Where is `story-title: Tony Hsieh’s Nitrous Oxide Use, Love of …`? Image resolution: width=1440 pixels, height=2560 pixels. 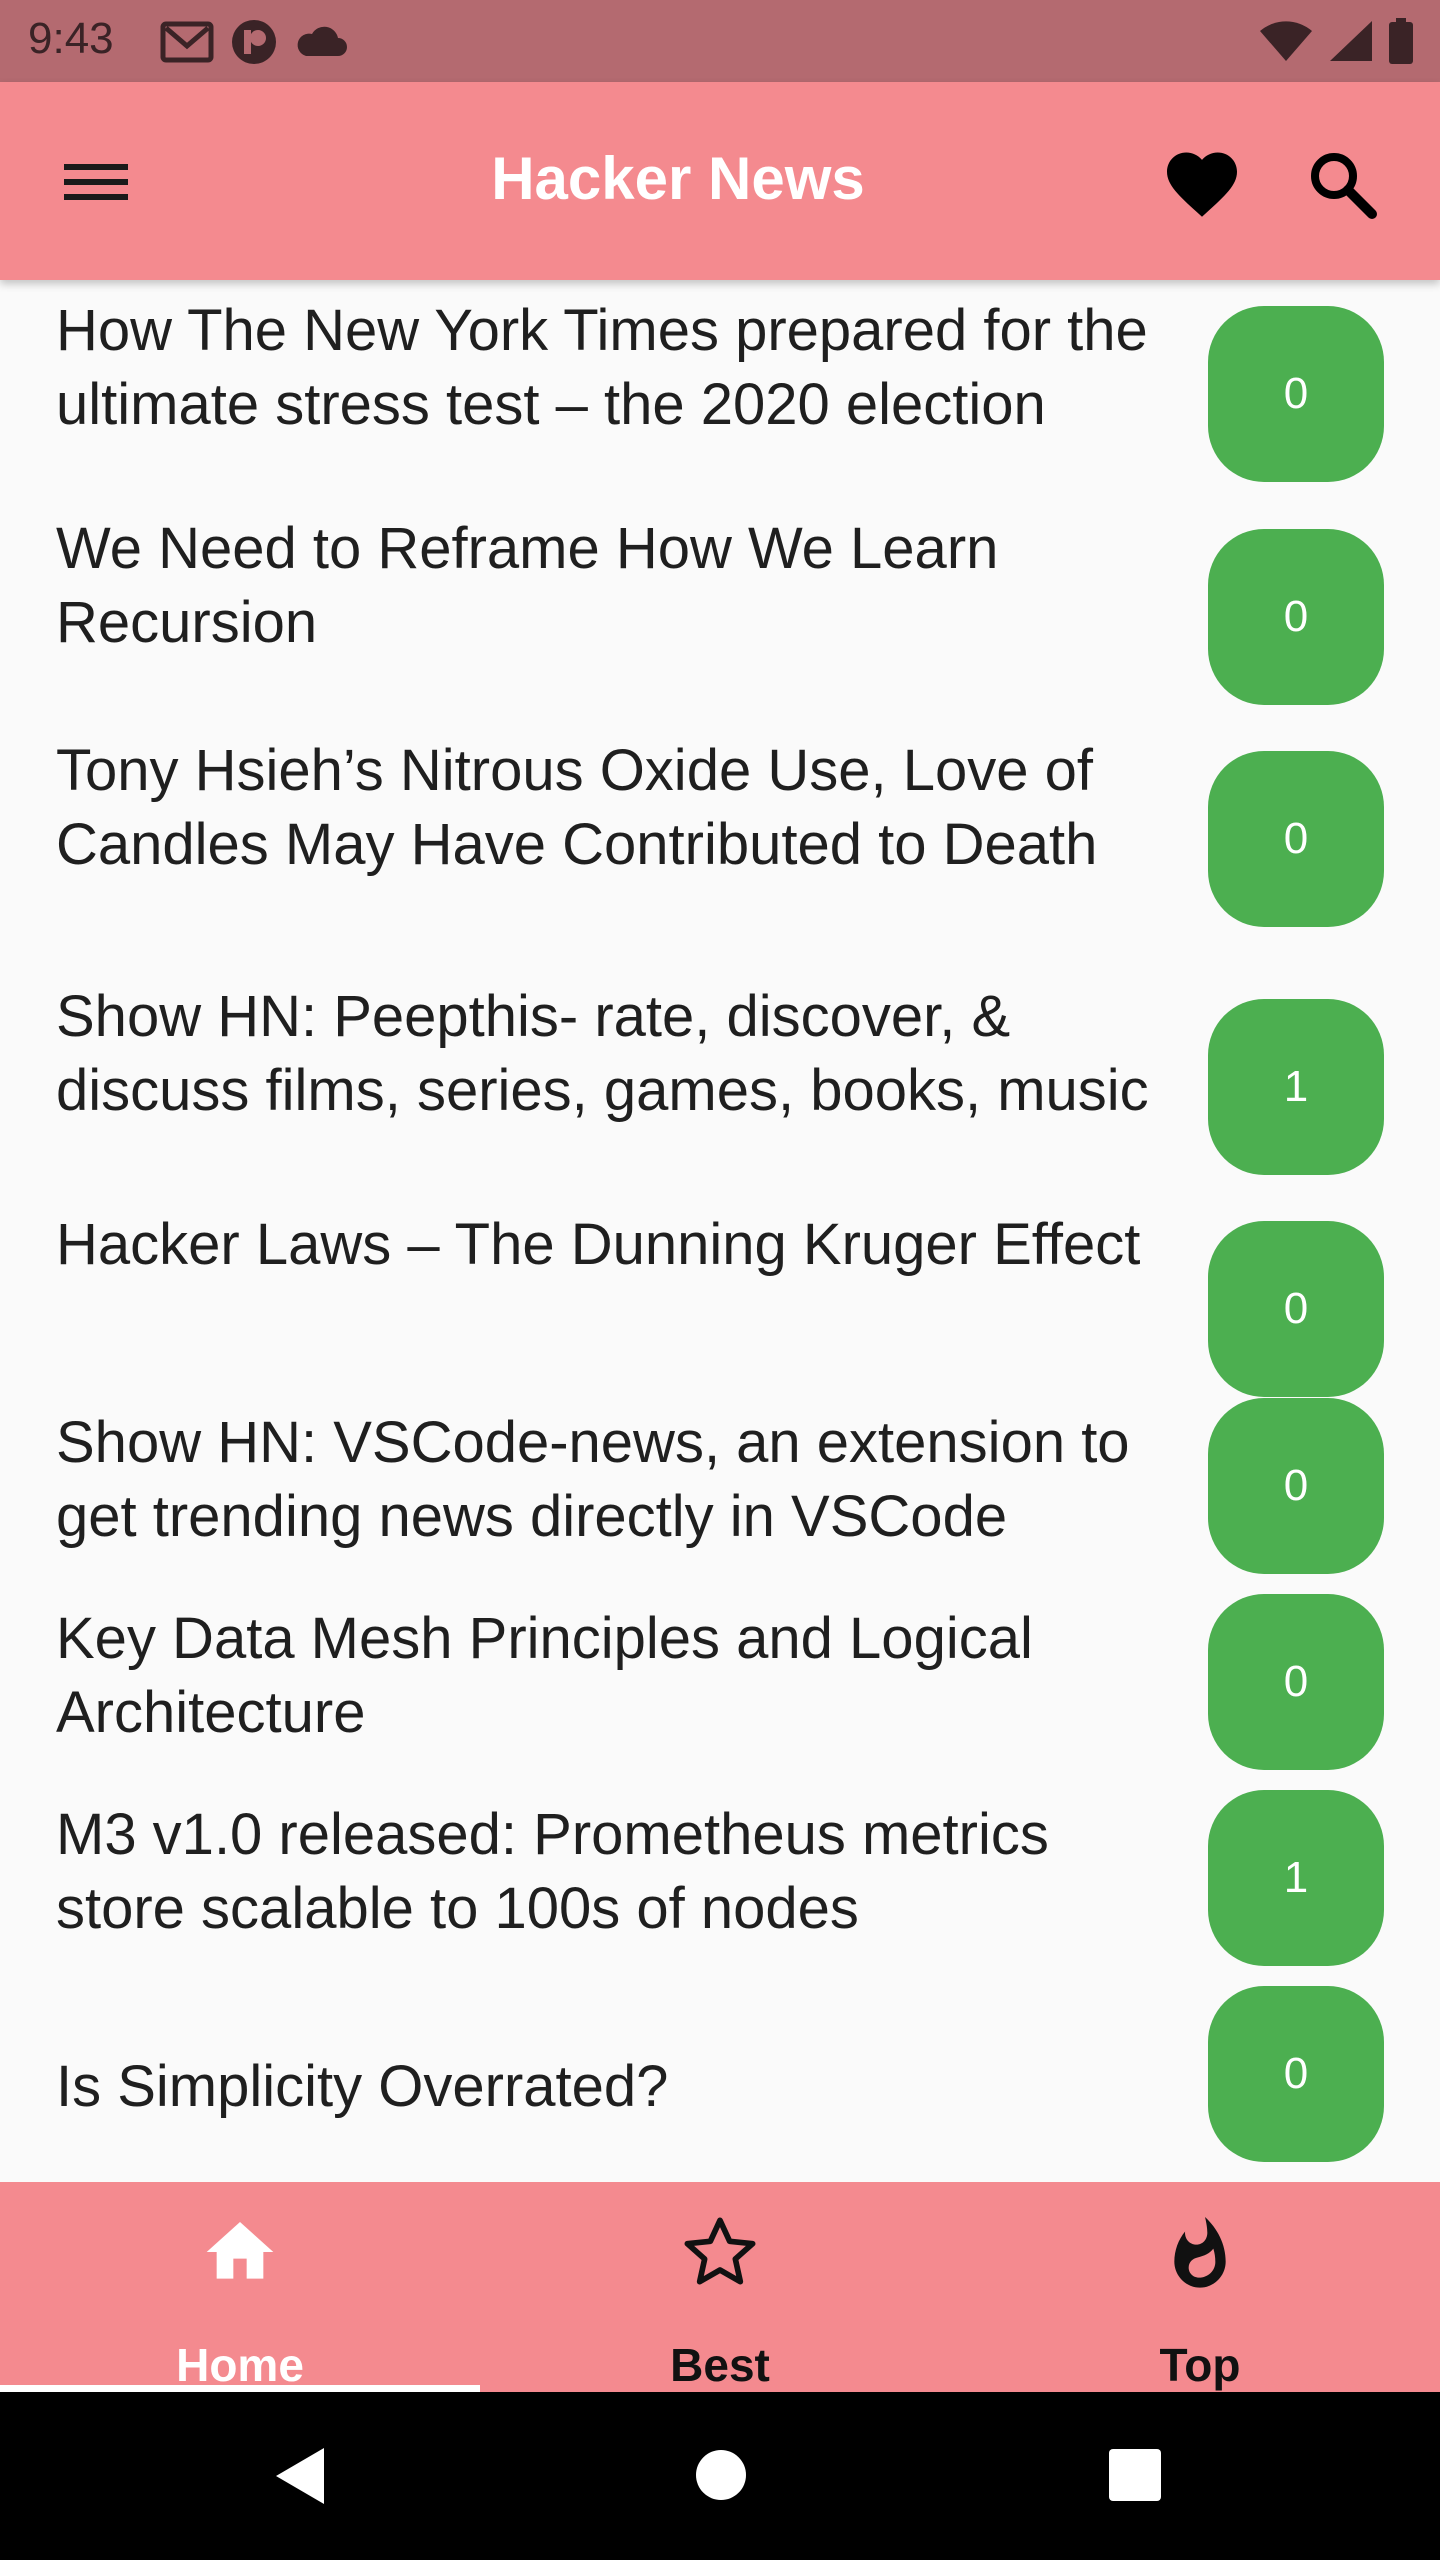
story-title: Tony Hsieh’s Nitrous Oxide Use, Love of … is located at coordinates (577, 807).